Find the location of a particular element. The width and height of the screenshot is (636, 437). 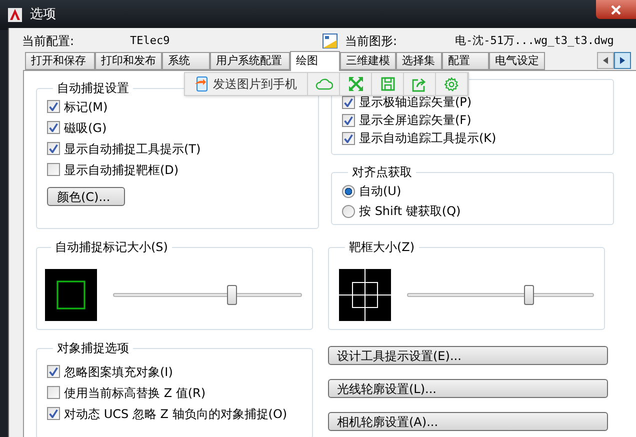

marker-preview-drawing is located at coordinates (71, 294).